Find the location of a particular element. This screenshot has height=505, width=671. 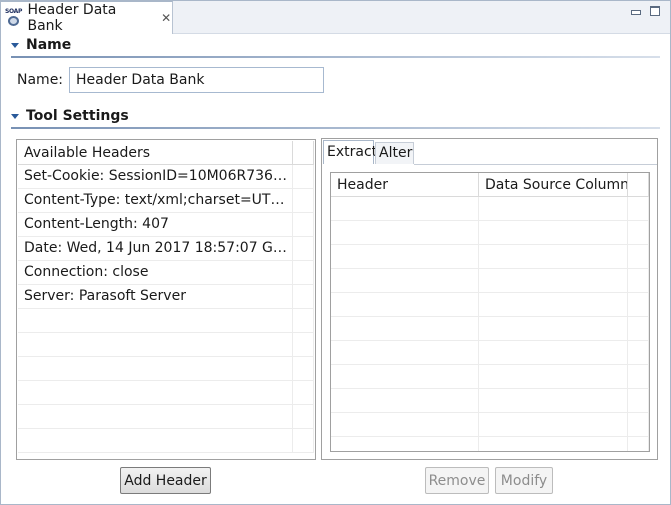

section-name-title: Name is located at coordinates (49, 45).